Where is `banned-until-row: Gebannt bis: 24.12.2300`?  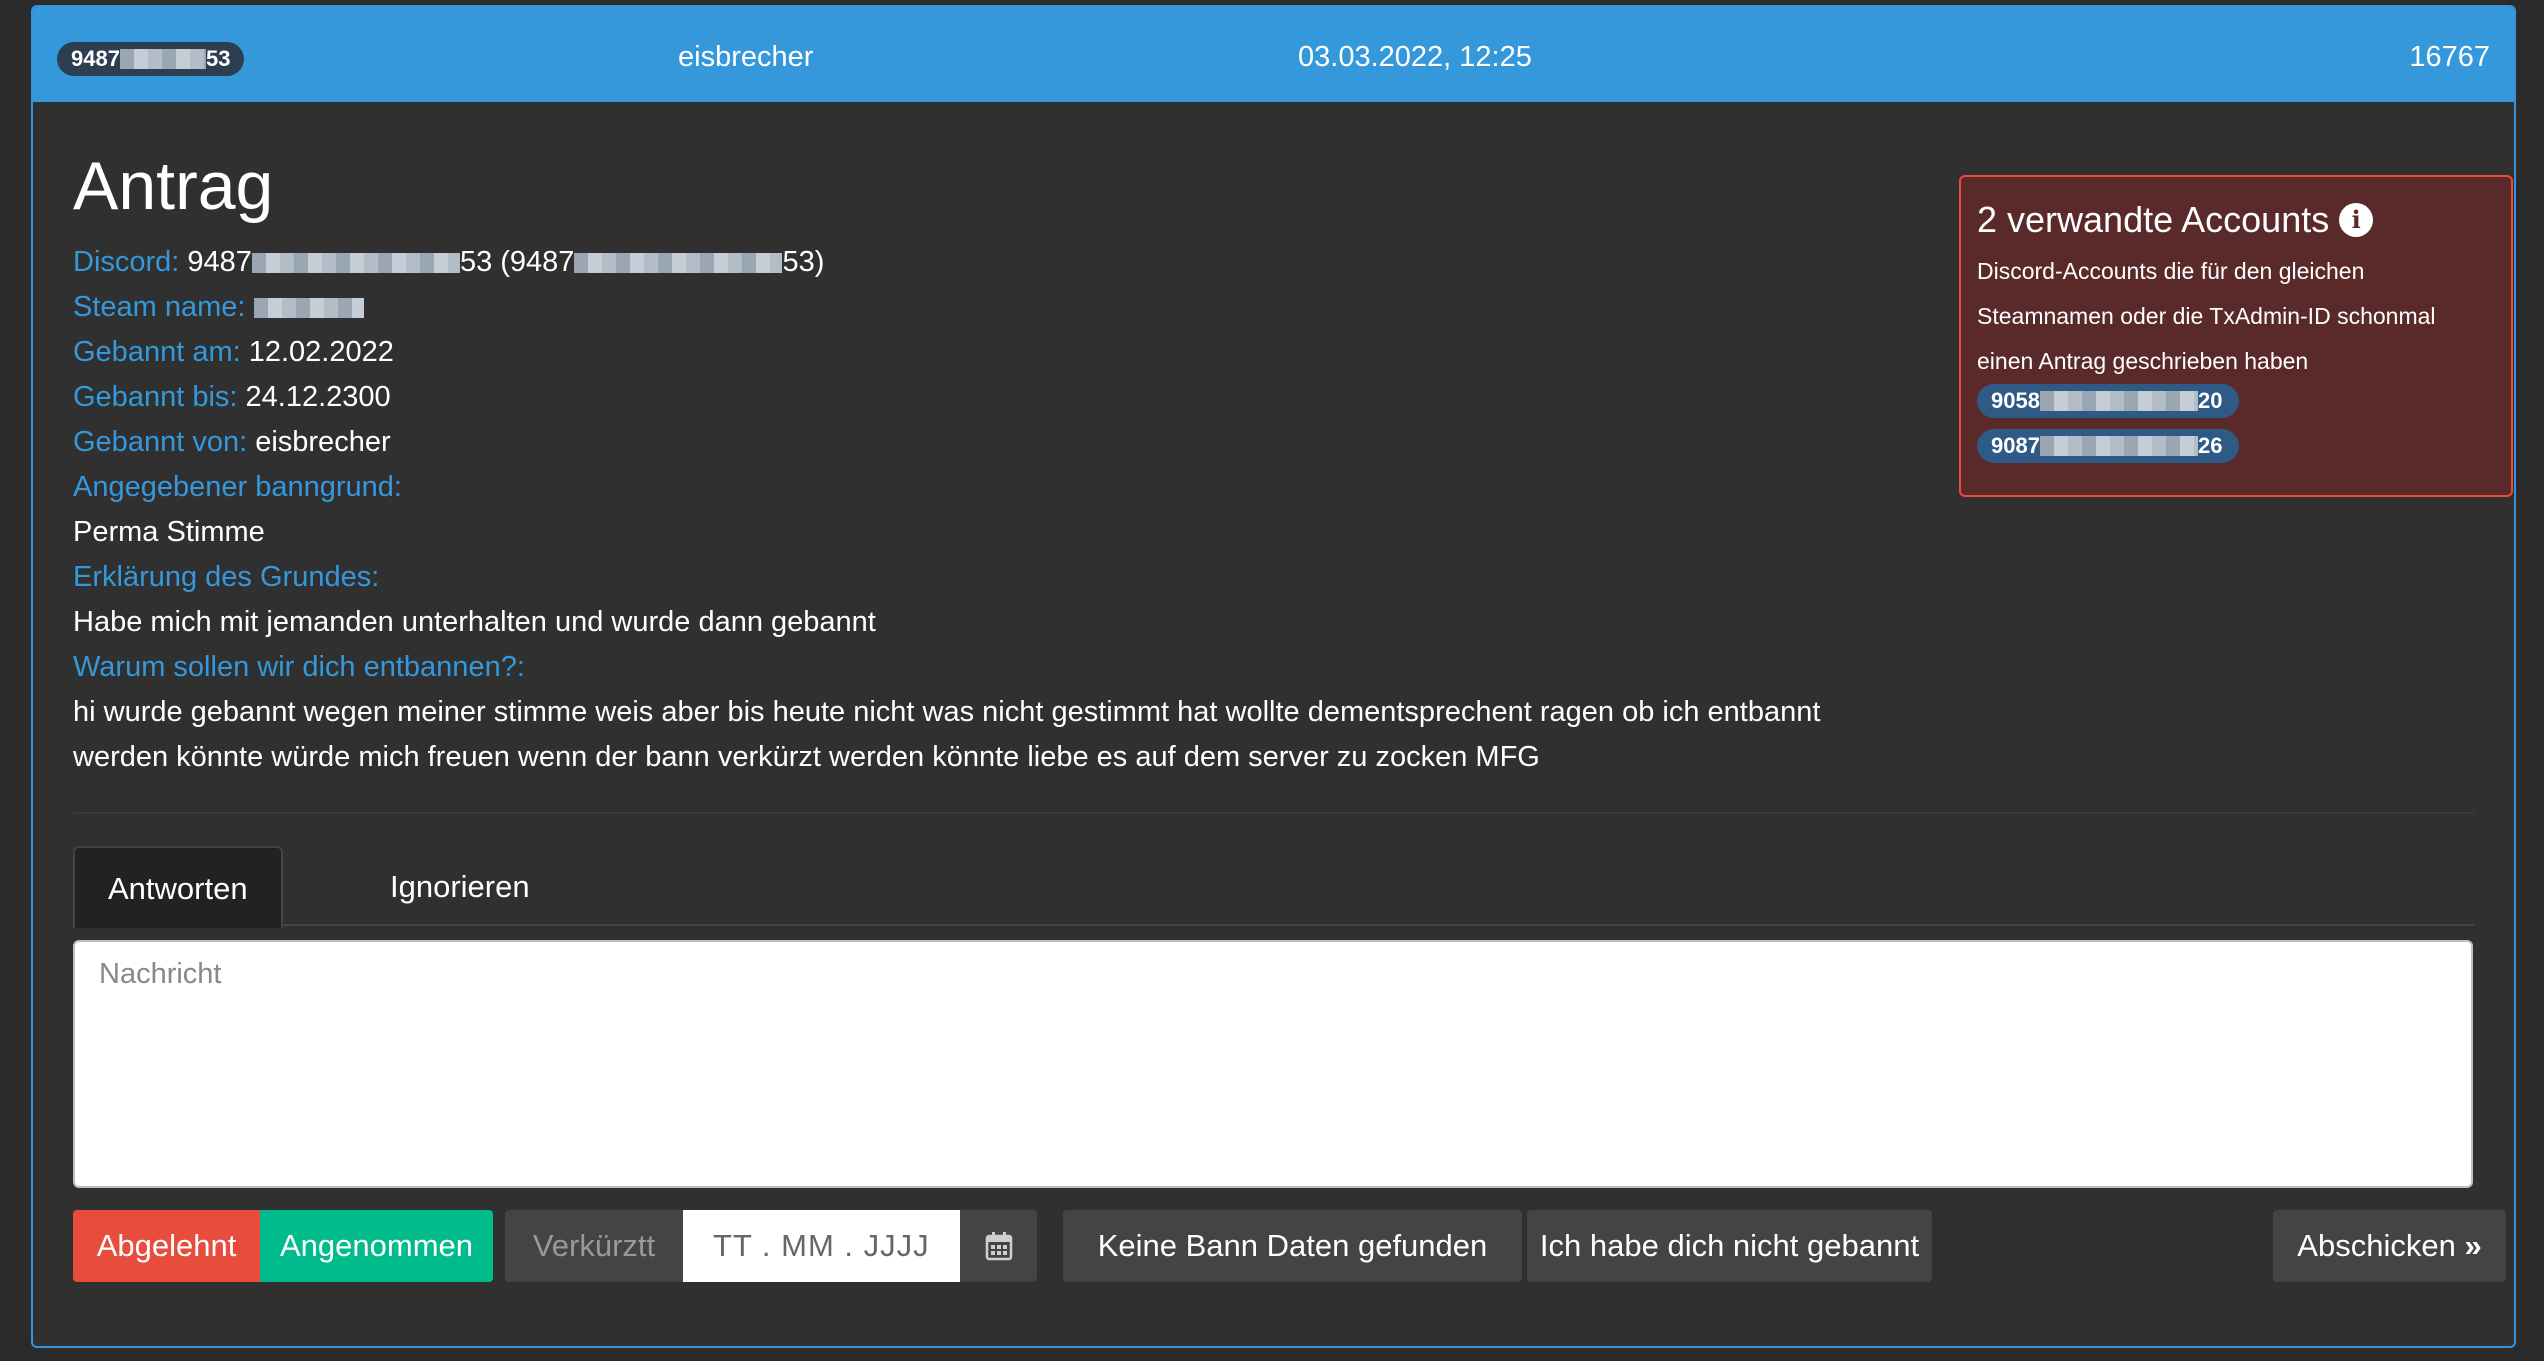 banned-until-row: Gebannt bis: 24.12.2300 is located at coordinates (998, 397).